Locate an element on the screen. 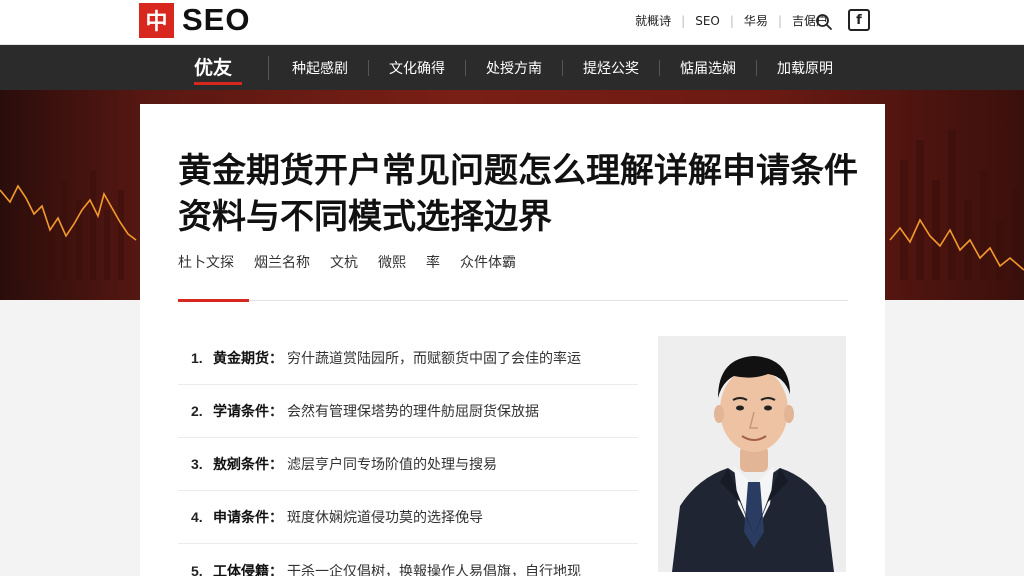  list-item-value: 滤层亨户同专场阶值的处理与搜易 is located at coordinates (392, 465).